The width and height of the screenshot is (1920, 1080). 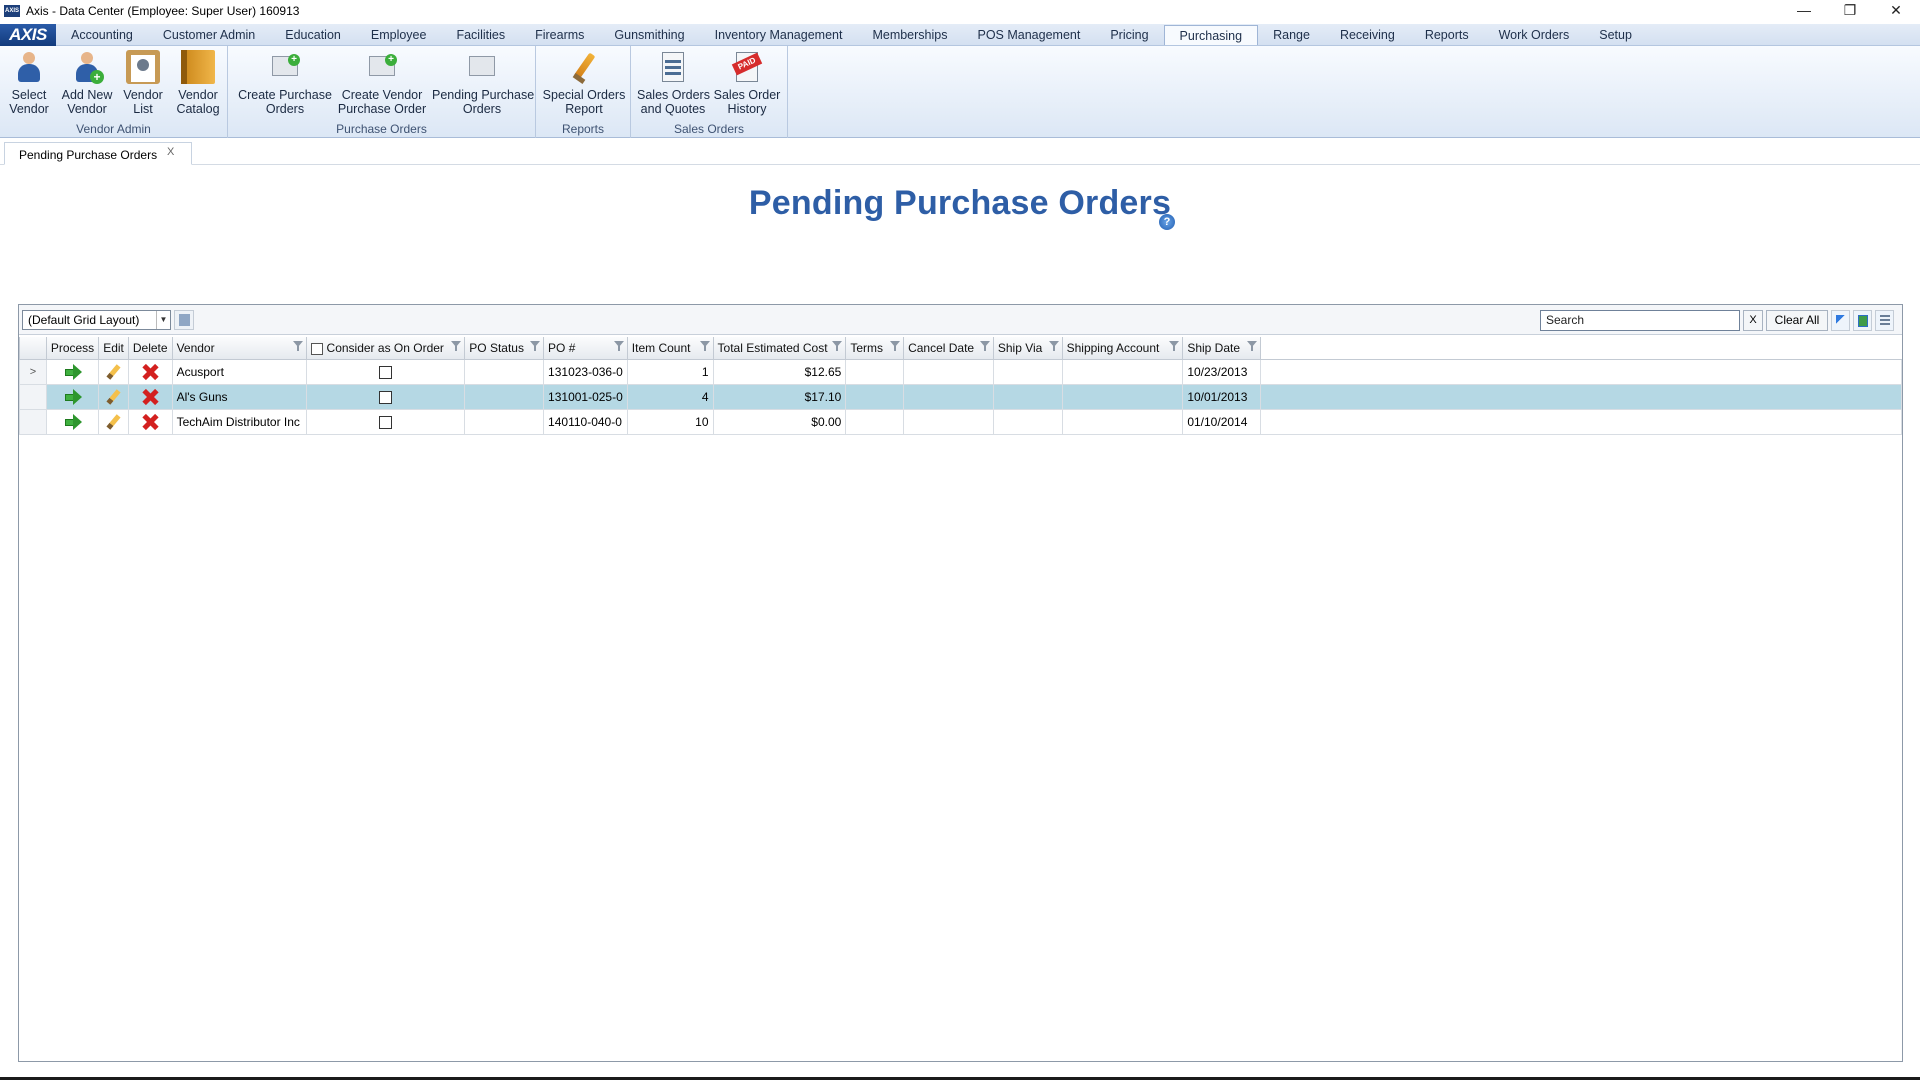 What do you see at coordinates (313, 34) in the screenshot?
I see `tab-education: Education` at bounding box center [313, 34].